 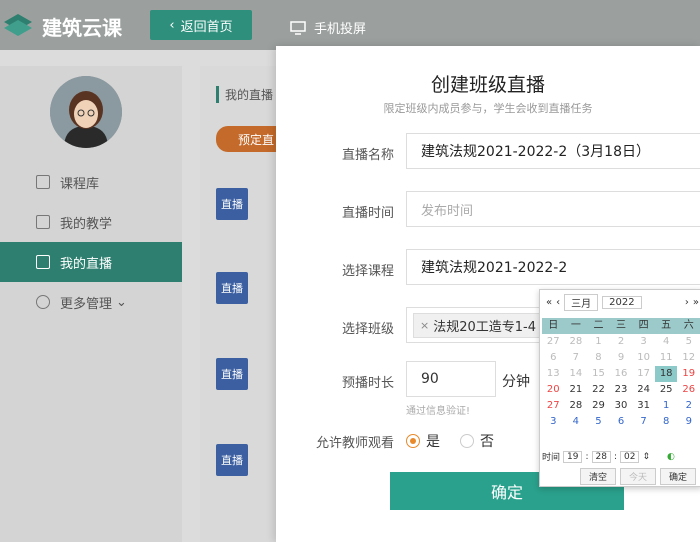 I want to click on prev-year-icon: «, so click(x=549, y=302).